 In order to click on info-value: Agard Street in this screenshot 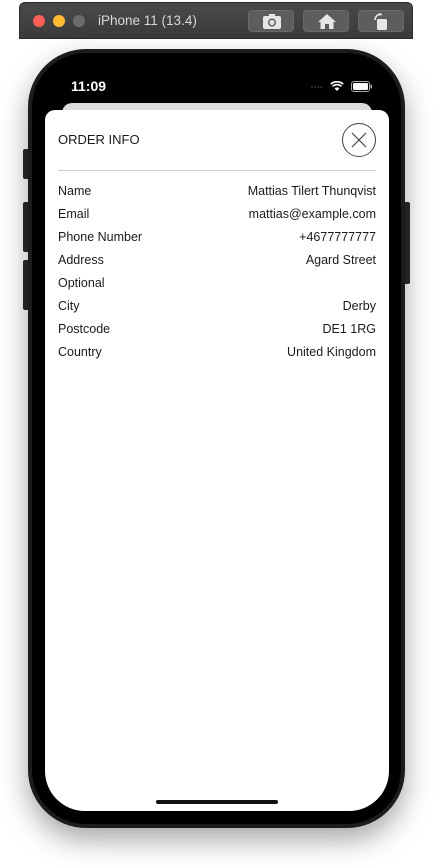, I will do `click(340, 260)`.